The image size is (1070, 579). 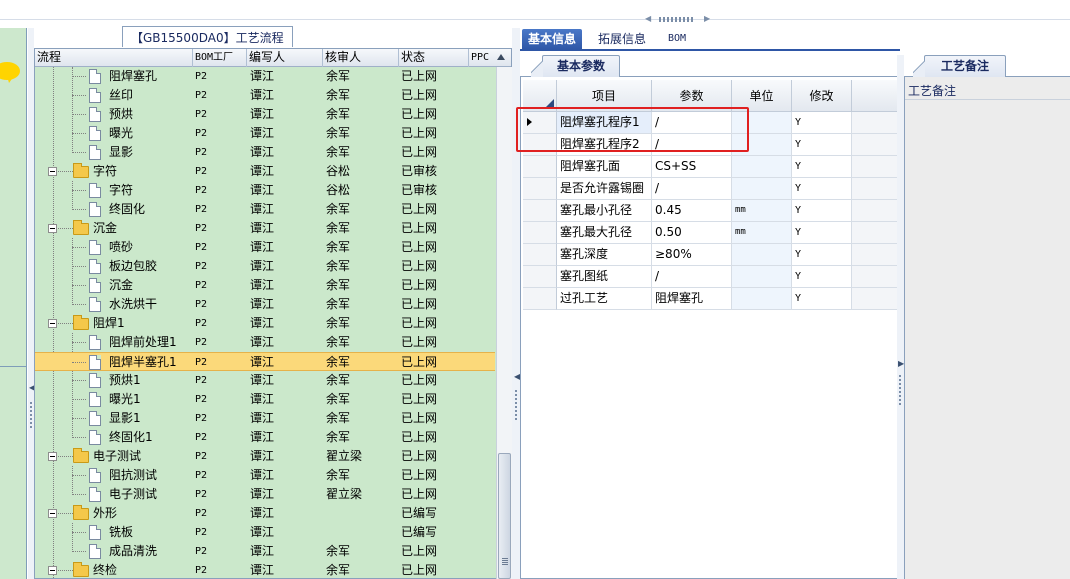 I want to click on tree-folder-row: 阻焊1 P2 谭江 余军 已上网, so click(x=265, y=323).